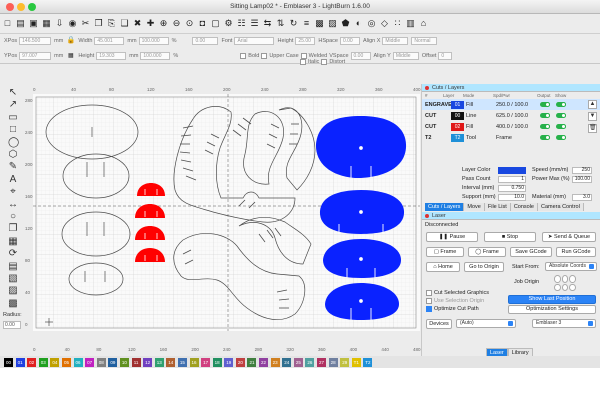 The height and width of the screenshot is (400, 600). What do you see at coordinates (32, 362) in the screenshot?
I see `palette-color: 02` at bounding box center [32, 362].